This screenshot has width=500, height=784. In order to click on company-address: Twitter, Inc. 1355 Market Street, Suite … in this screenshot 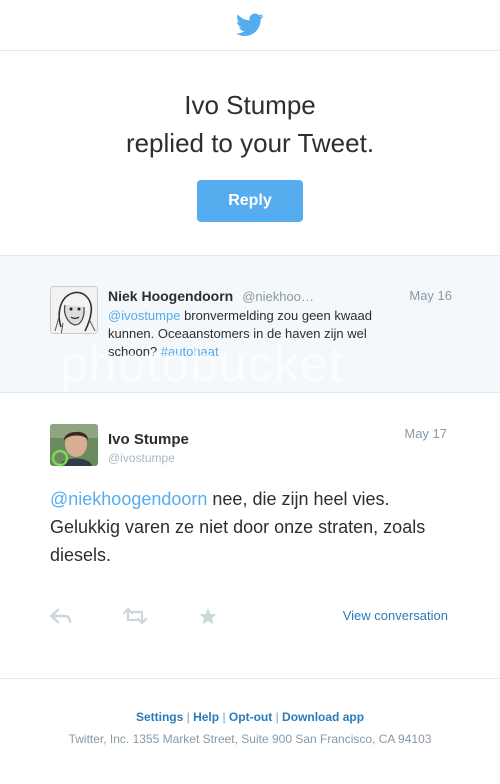, I will do `click(250, 739)`.